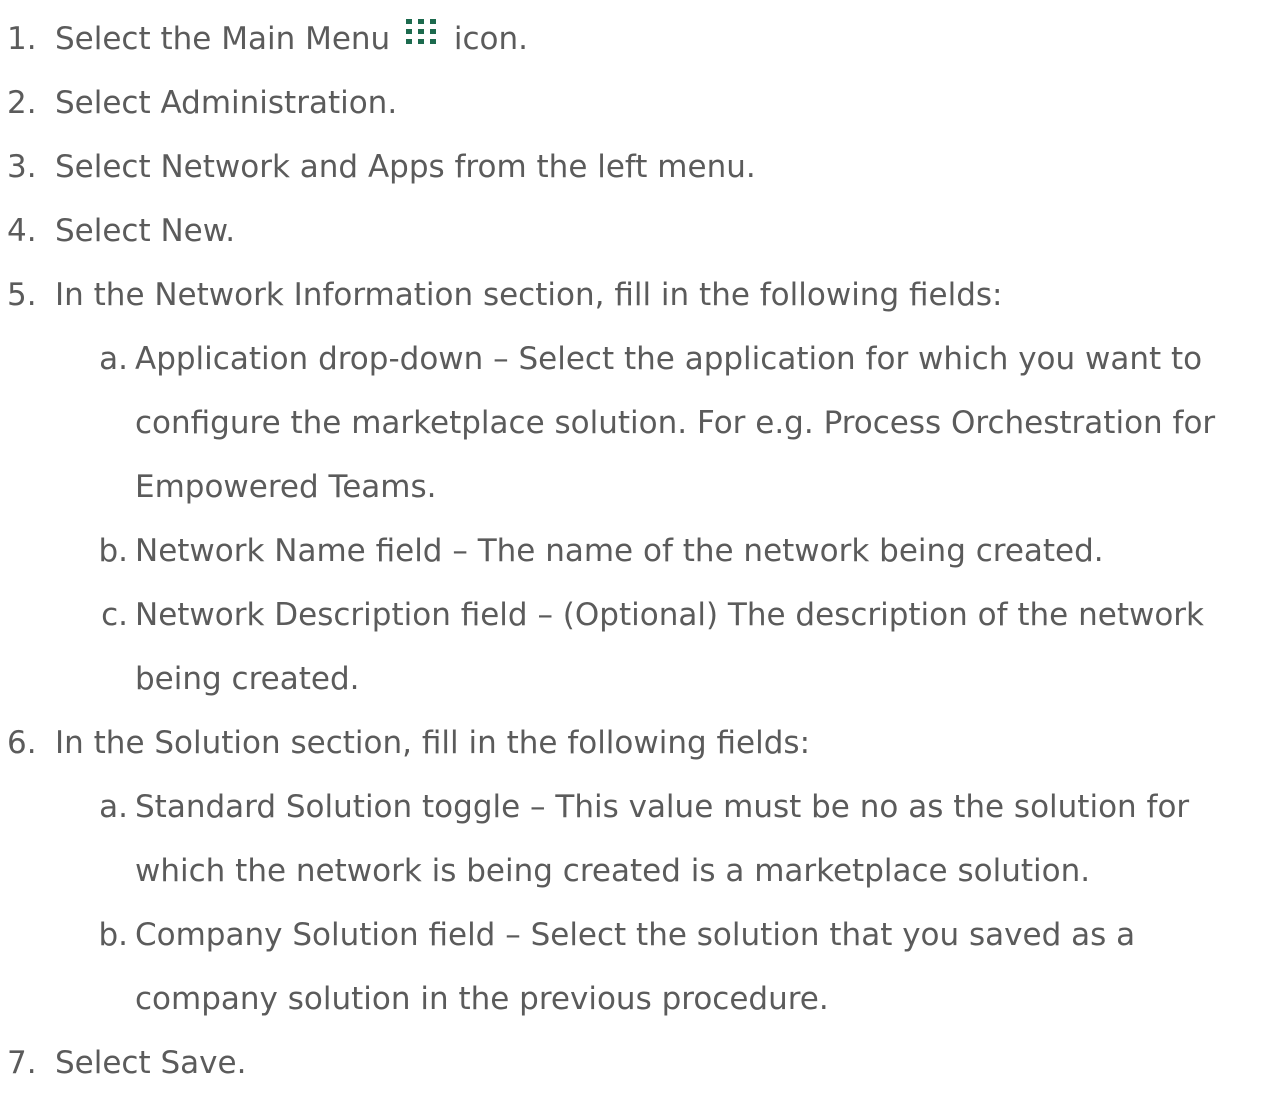  Describe the element at coordinates (423, 32) in the screenshot. I see `main-menu-grid-icon` at that location.